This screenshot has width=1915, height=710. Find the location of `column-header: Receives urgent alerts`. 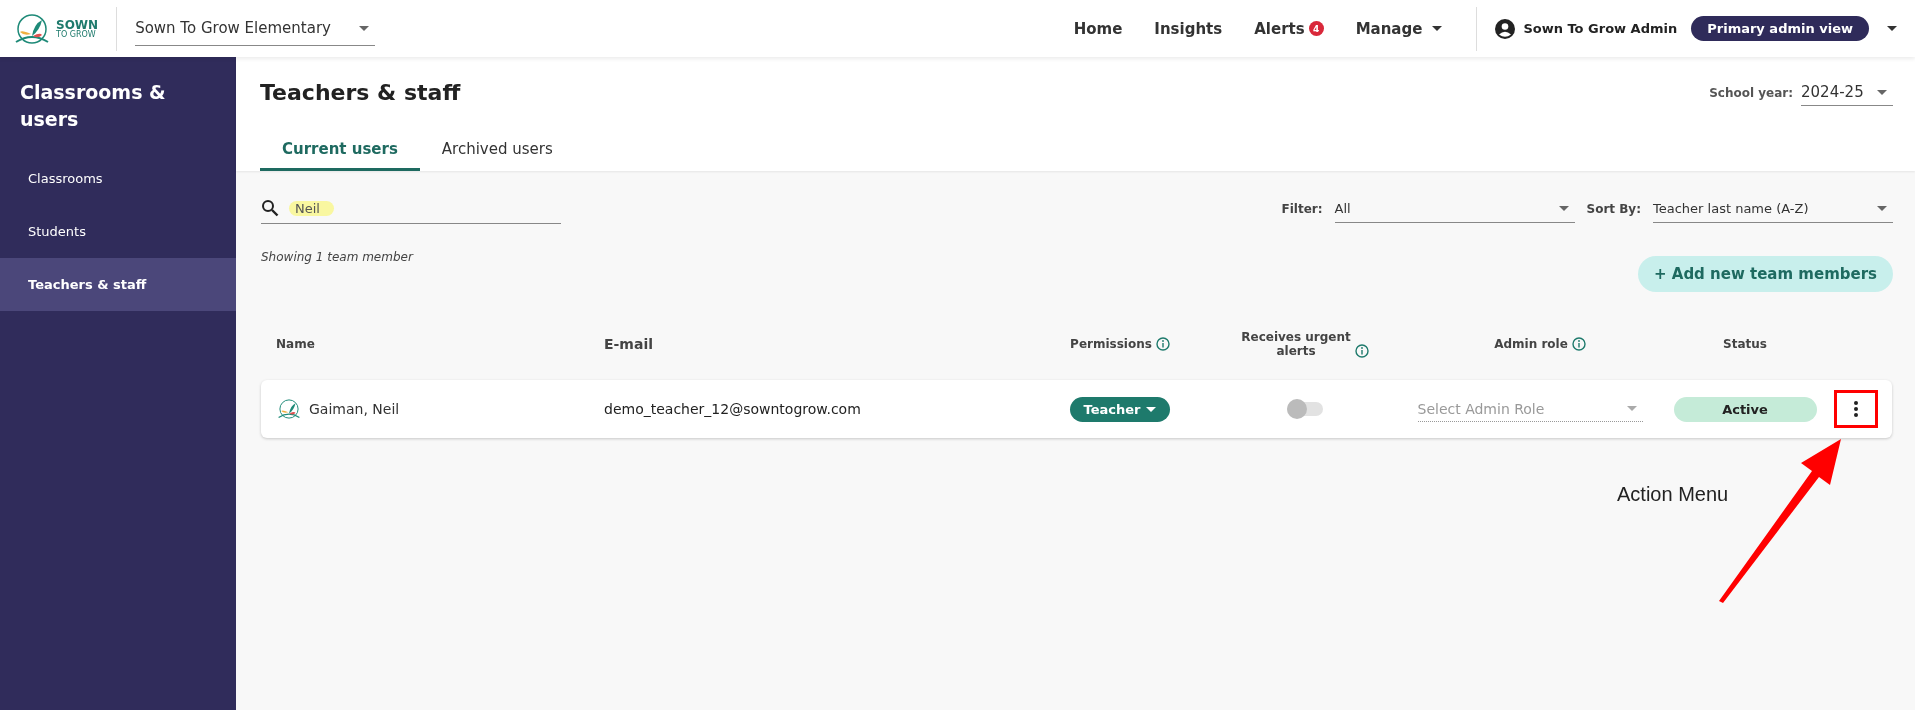

column-header: Receives urgent alerts is located at coordinates (1296, 344).